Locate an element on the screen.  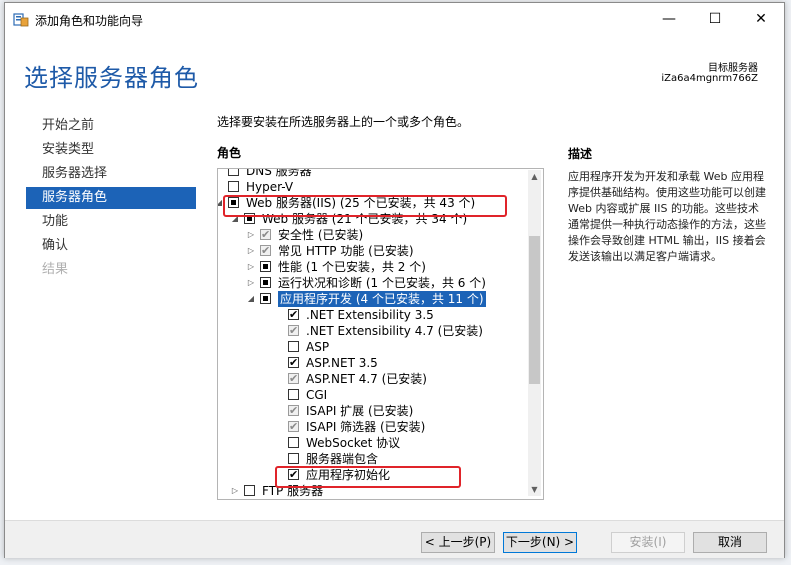
server-manager-icon is located at coordinates (21, 19).